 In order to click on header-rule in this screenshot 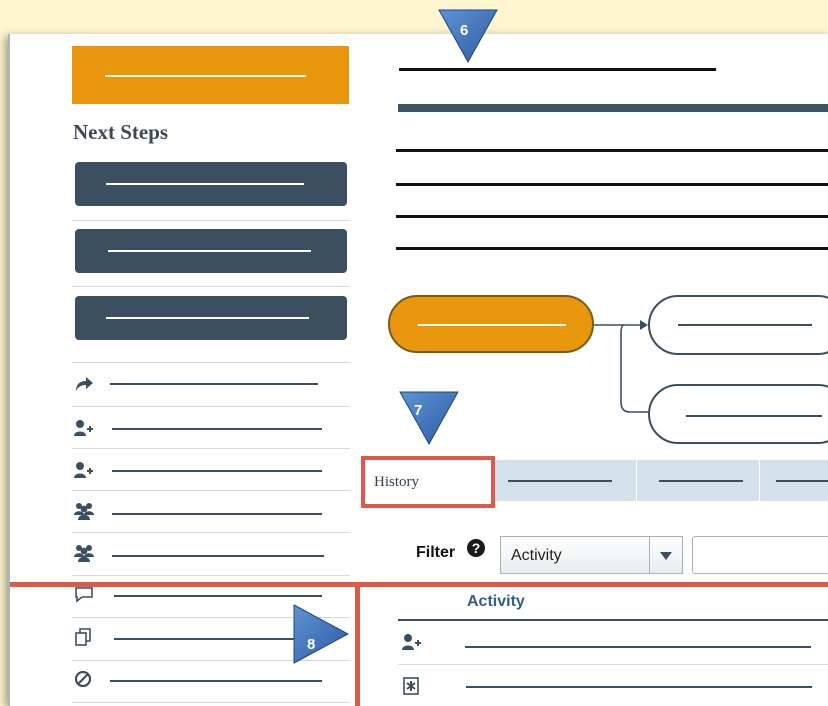, I will do `click(613, 108)`.